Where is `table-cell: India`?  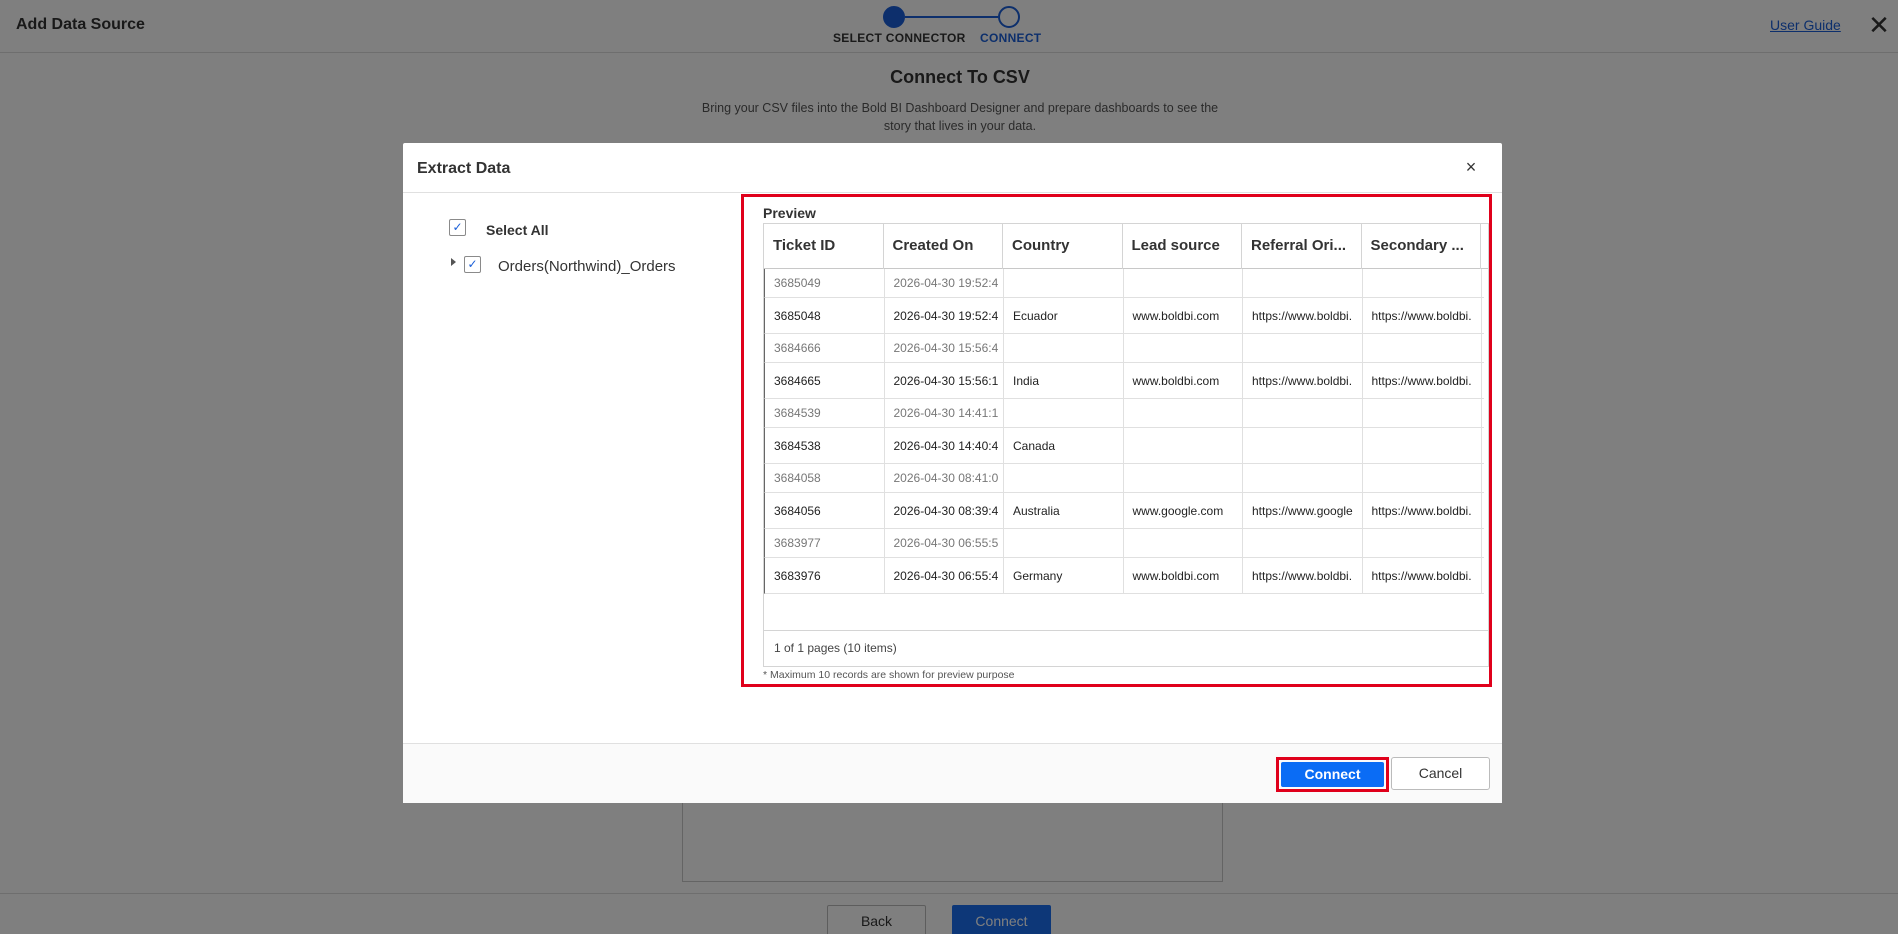
table-cell: India is located at coordinates (1064, 380).